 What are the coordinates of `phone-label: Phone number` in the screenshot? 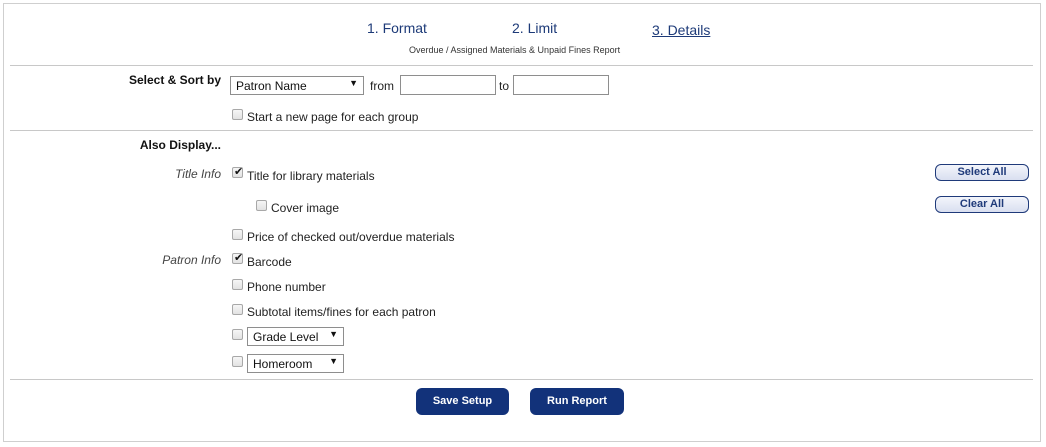 It's located at (286, 287).